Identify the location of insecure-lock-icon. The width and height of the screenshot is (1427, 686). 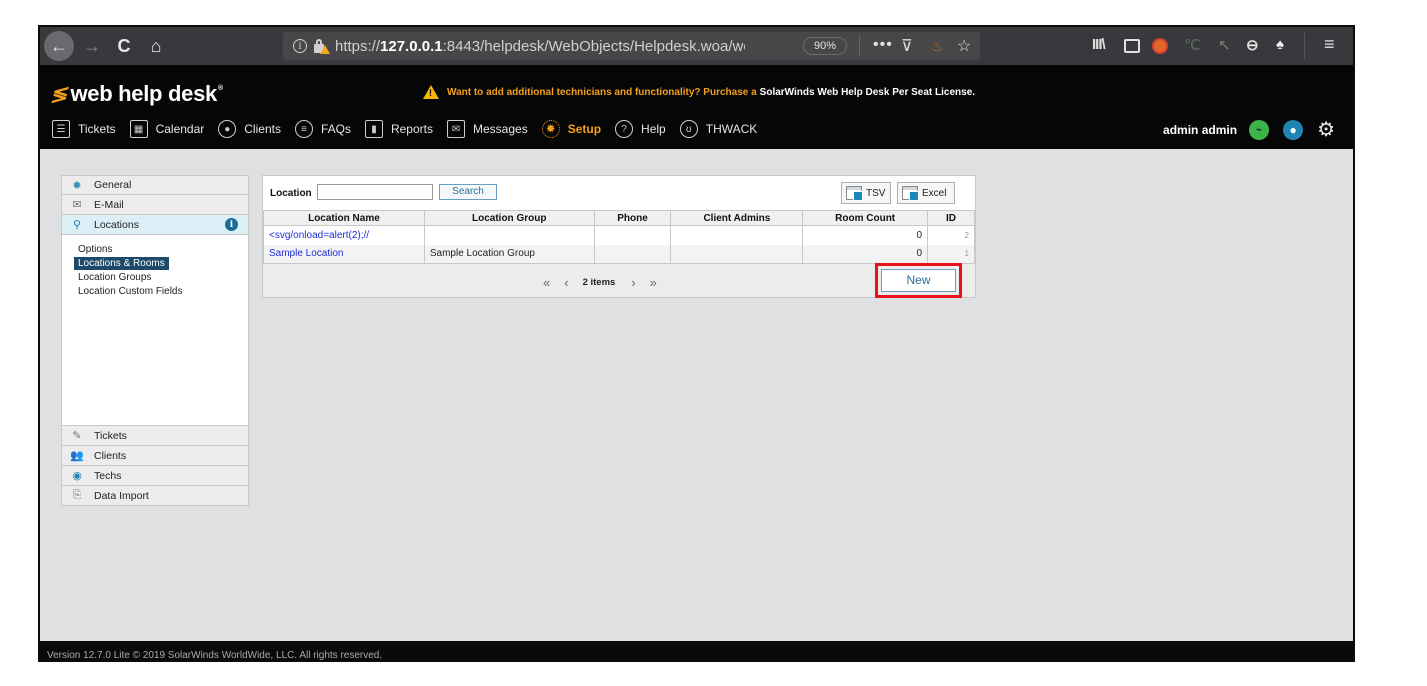
(321, 46).